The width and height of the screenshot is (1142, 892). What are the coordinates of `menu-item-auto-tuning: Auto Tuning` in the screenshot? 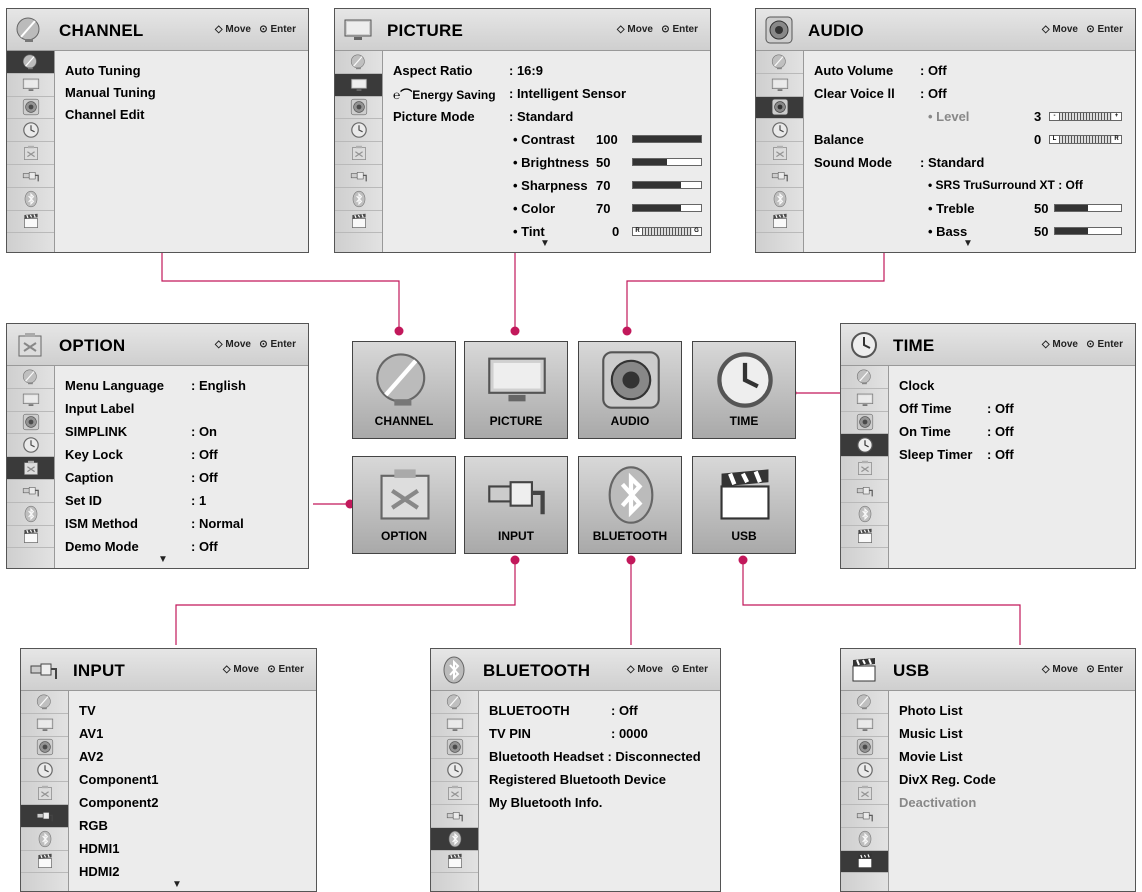 It's located at (181, 70).